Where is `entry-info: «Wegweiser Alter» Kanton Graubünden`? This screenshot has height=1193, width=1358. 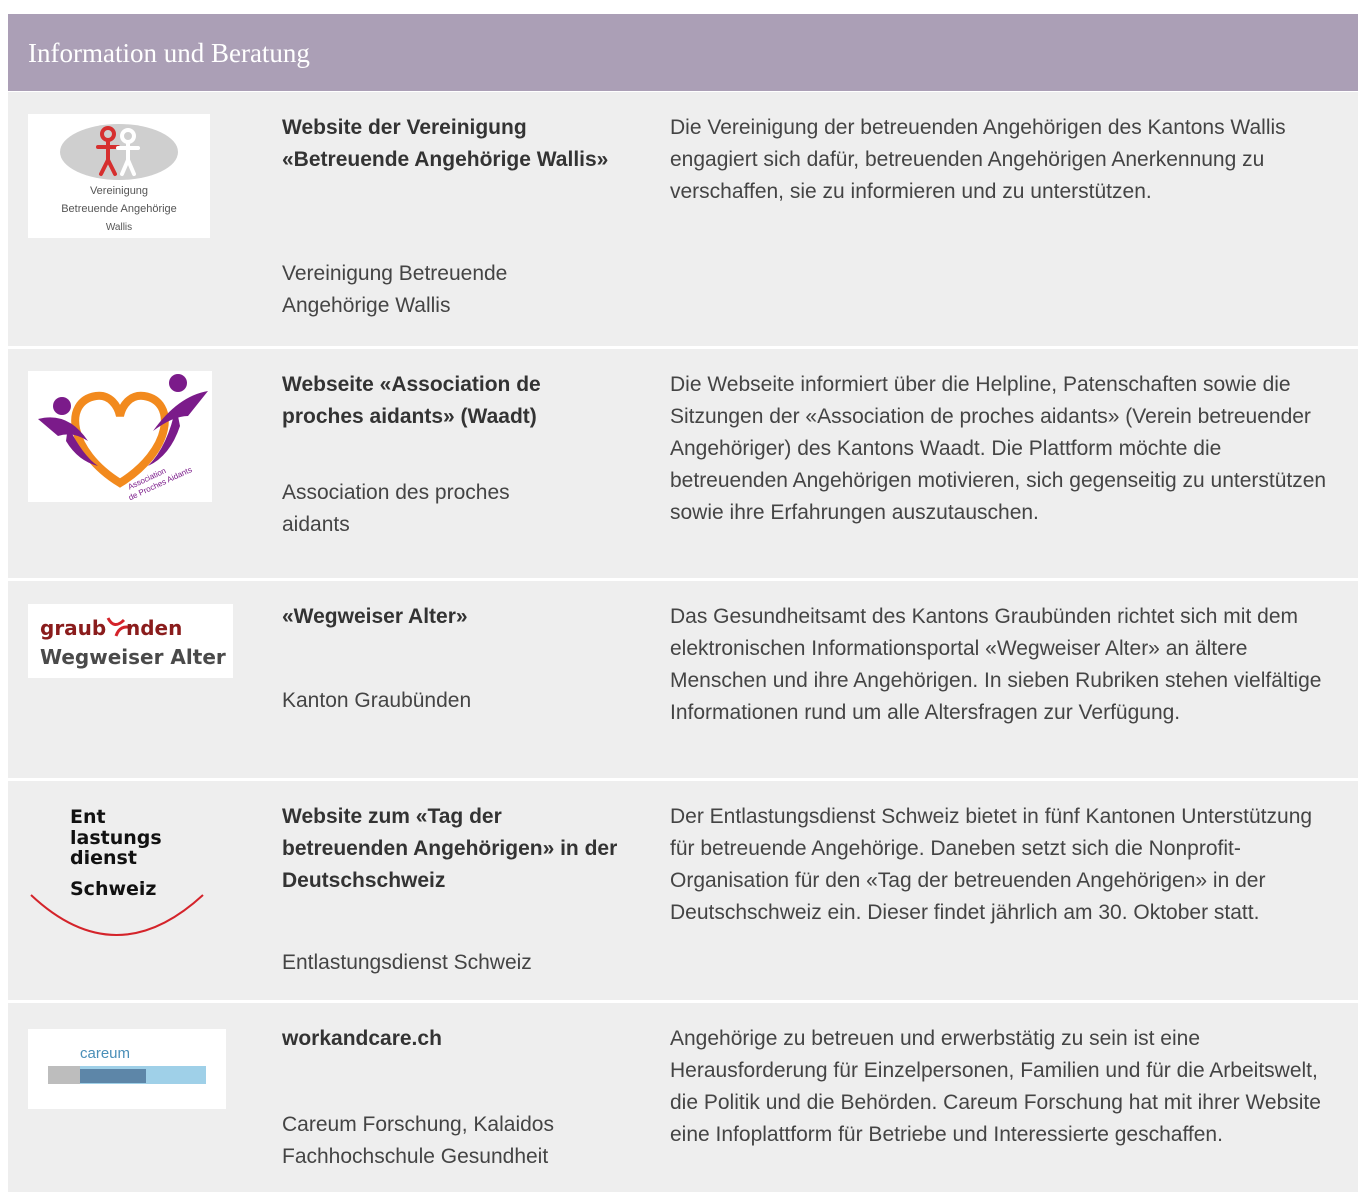 entry-info: «Wegweiser Alter» Kanton Graubünden is located at coordinates (454, 681).